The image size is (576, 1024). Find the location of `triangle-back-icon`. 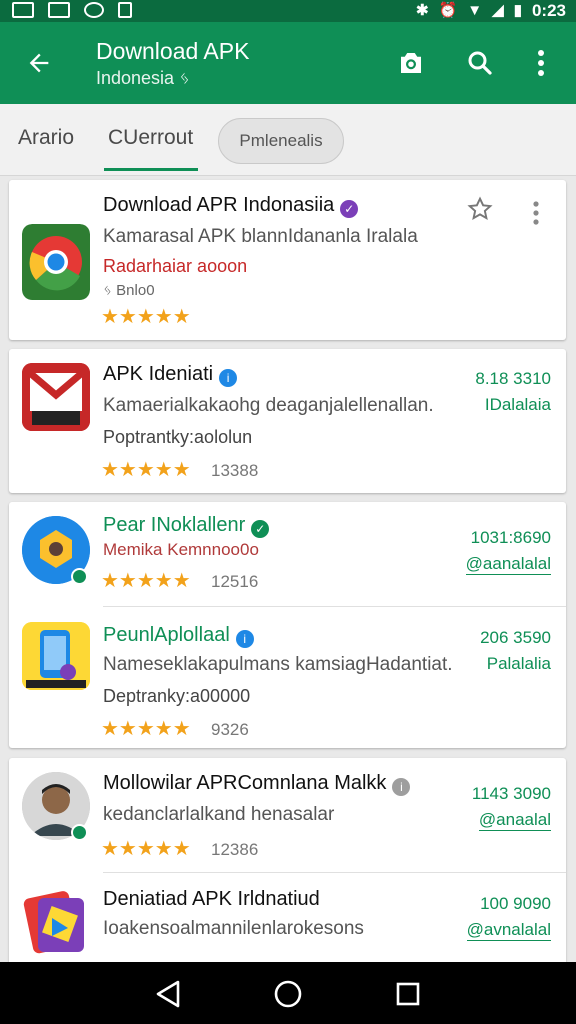

triangle-back-icon is located at coordinates (168, 994).